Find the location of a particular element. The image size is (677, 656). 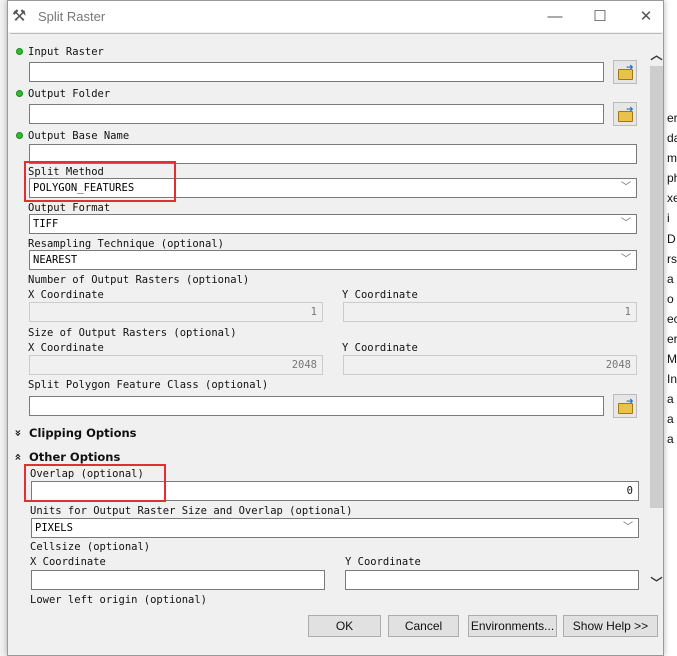

num-output-x-label: X Coordinate is located at coordinates (66, 295).